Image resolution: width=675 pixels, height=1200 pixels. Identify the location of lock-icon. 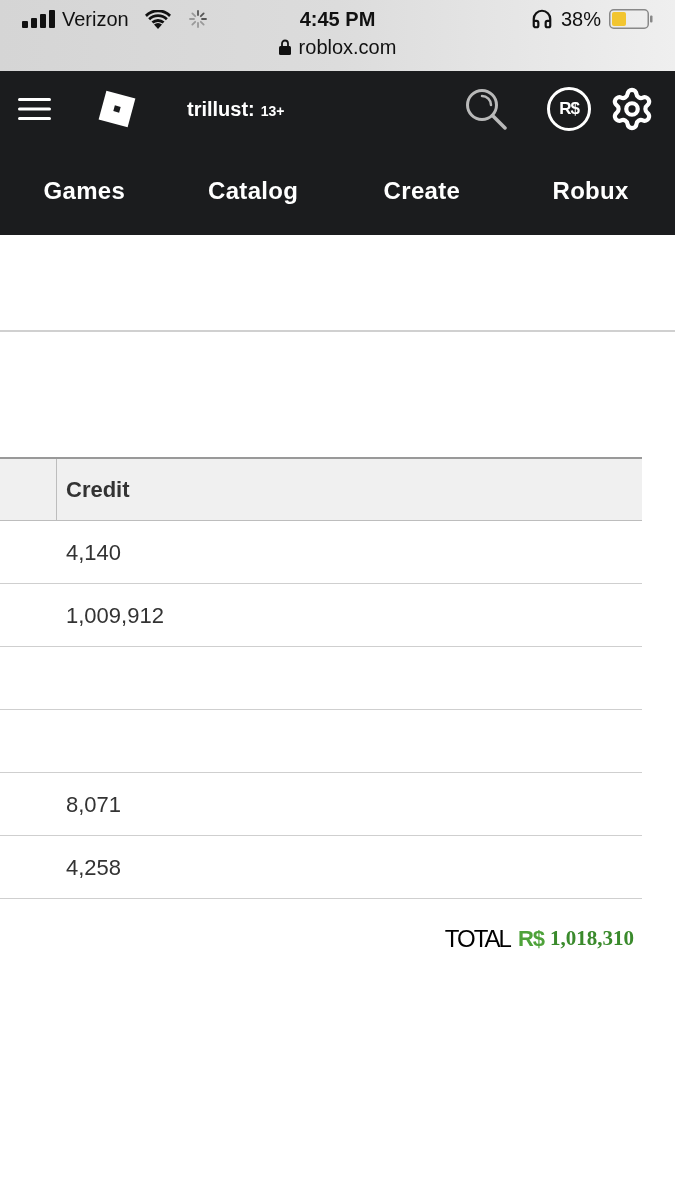
(284, 47).